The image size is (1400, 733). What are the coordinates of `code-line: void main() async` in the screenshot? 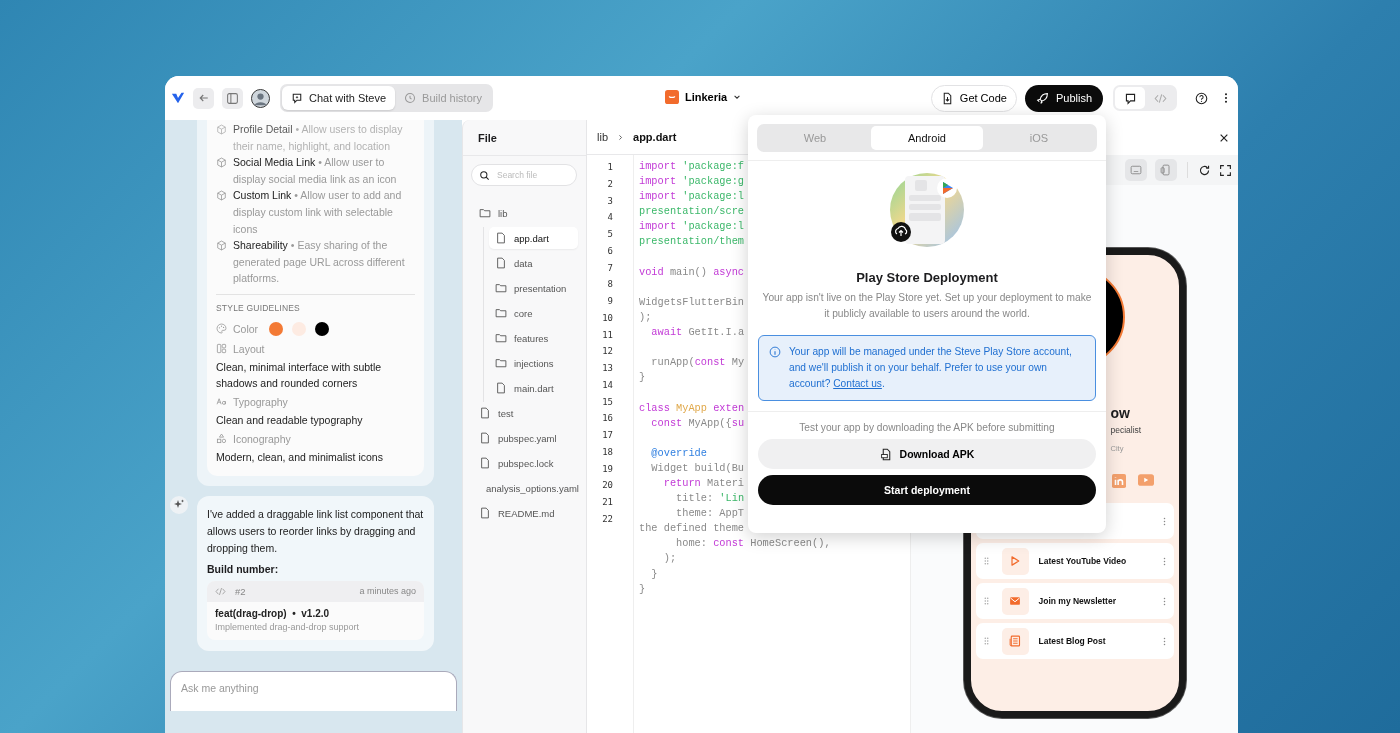 It's located at (692, 271).